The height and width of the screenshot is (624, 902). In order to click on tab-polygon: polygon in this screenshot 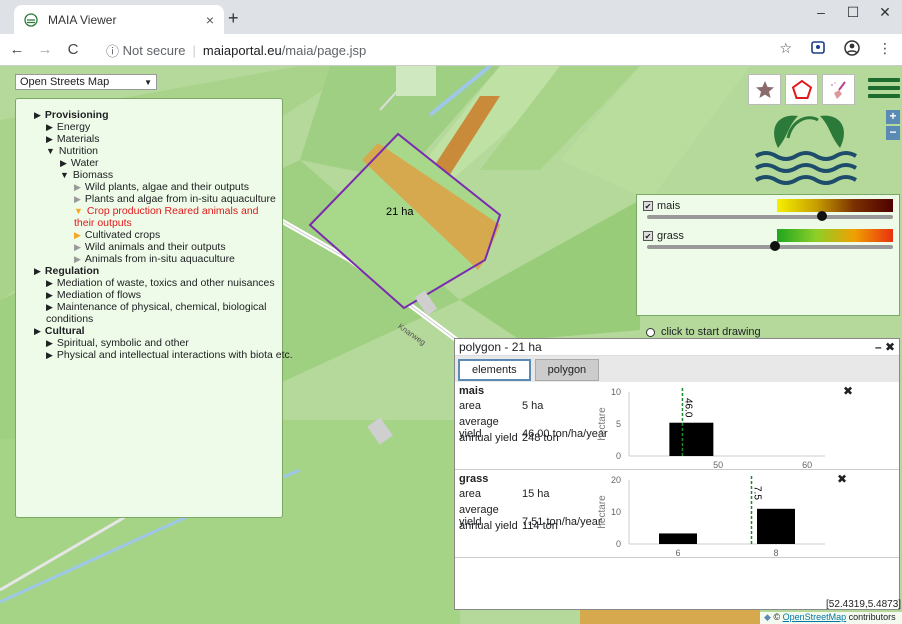, I will do `click(567, 370)`.